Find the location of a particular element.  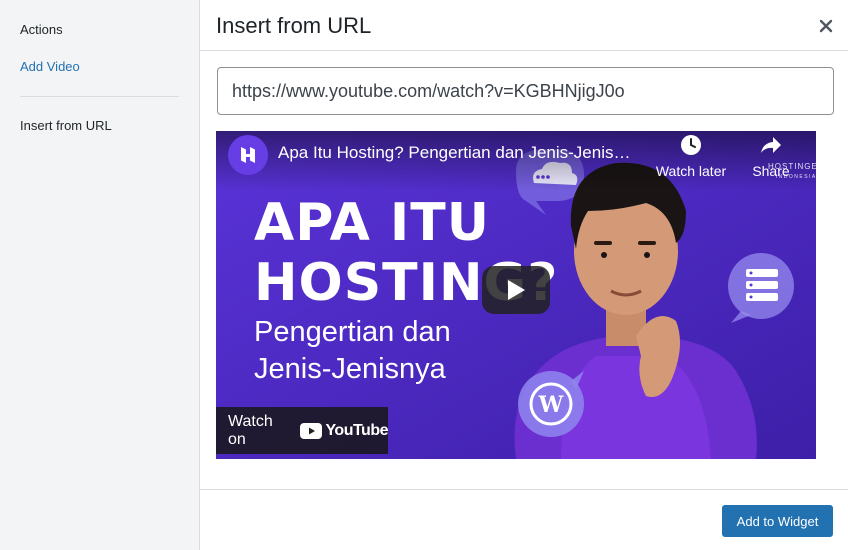

url-input is located at coordinates (525, 91).